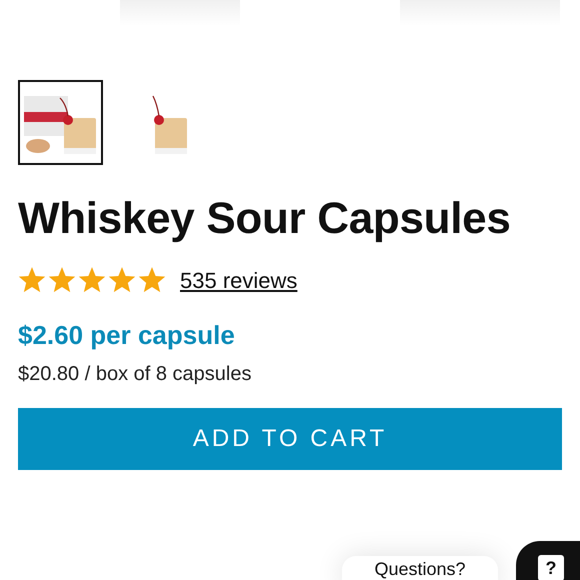 The width and height of the screenshot is (580, 580). I want to click on chat-button: ?, so click(548, 560).